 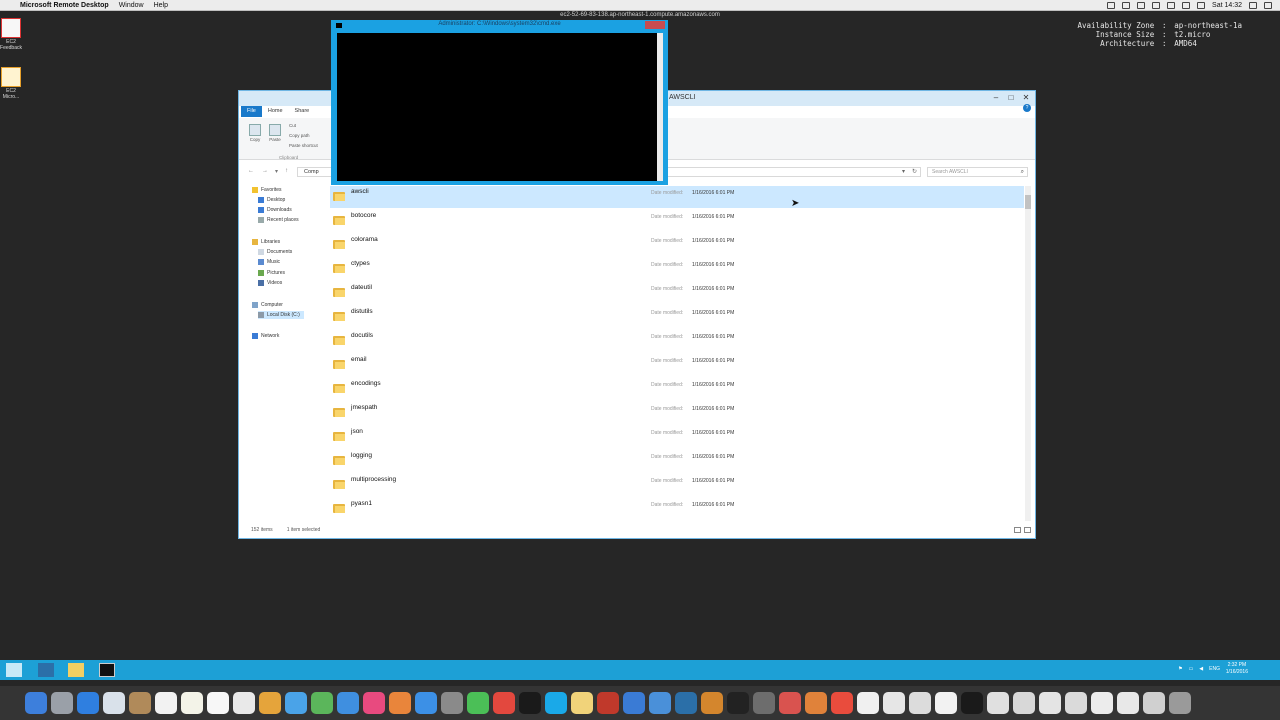 What do you see at coordinates (218, 703) in the screenshot?
I see `reminders-icon` at bounding box center [218, 703].